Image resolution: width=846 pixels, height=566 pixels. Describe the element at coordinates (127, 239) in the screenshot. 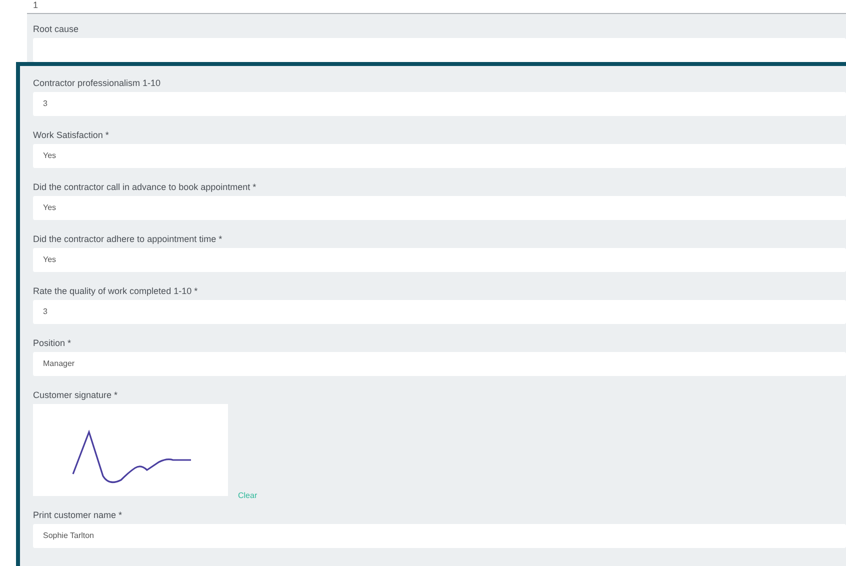

I see `field-label: Did the contractor adhere to appointment time *` at that location.